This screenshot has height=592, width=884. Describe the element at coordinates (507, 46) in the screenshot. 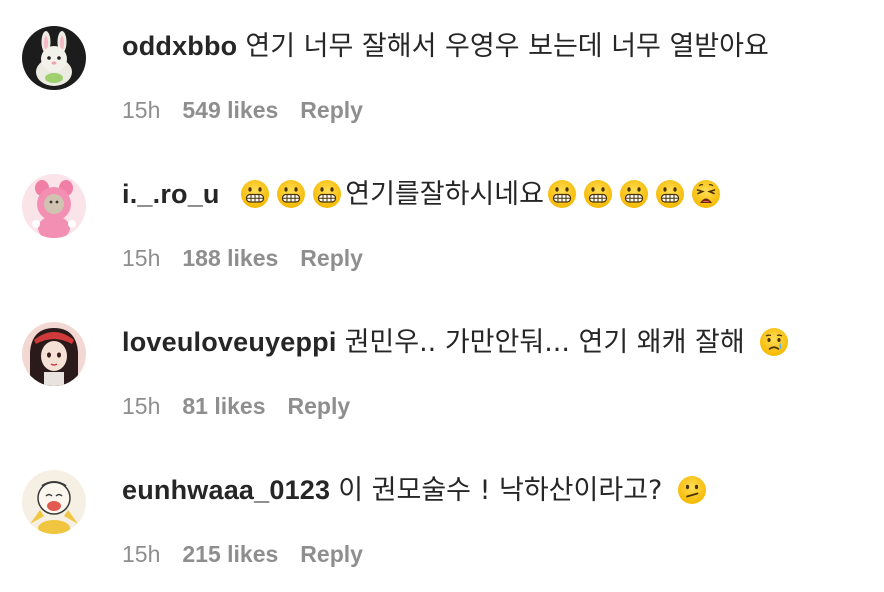

I see `comment-text: 연기 너무 잘해서 우영우 보는데 너무 열받아요` at that location.